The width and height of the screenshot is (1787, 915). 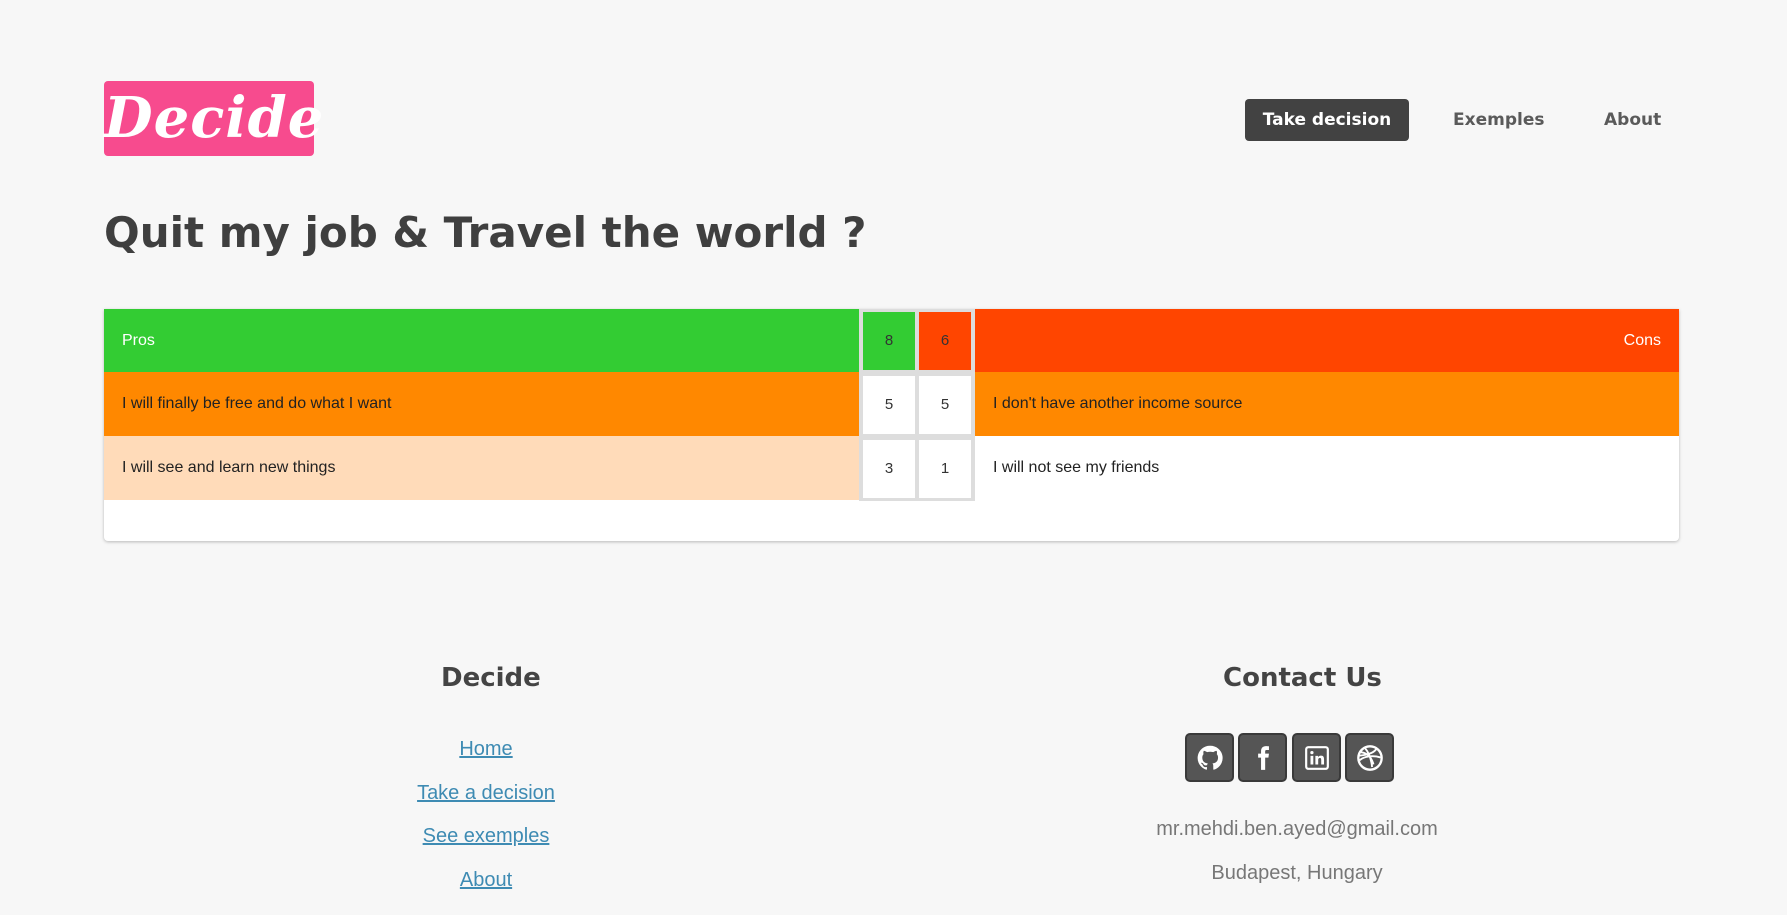 What do you see at coordinates (1498, 120) in the screenshot?
I see `nav-exemples: Exemples` at bounding box center [1498, 120].